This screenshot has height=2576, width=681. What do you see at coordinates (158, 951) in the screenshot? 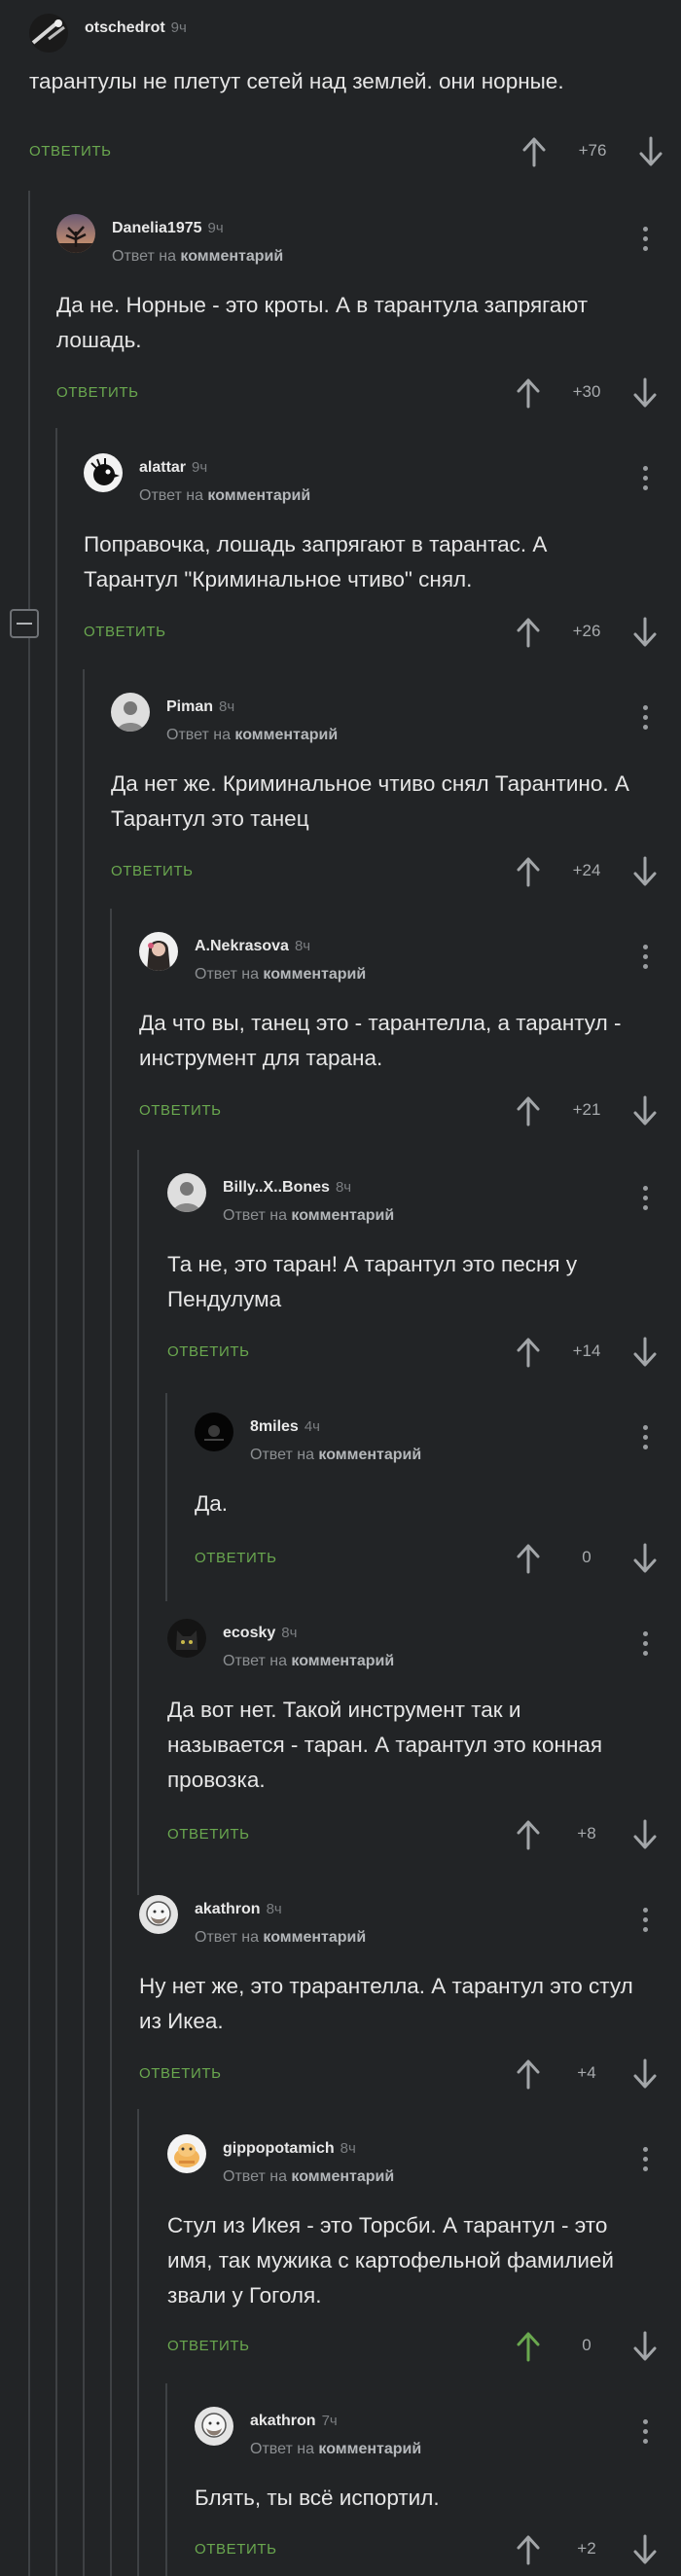
I see `girl-avatar-icon` at bounding box center [158, 951].